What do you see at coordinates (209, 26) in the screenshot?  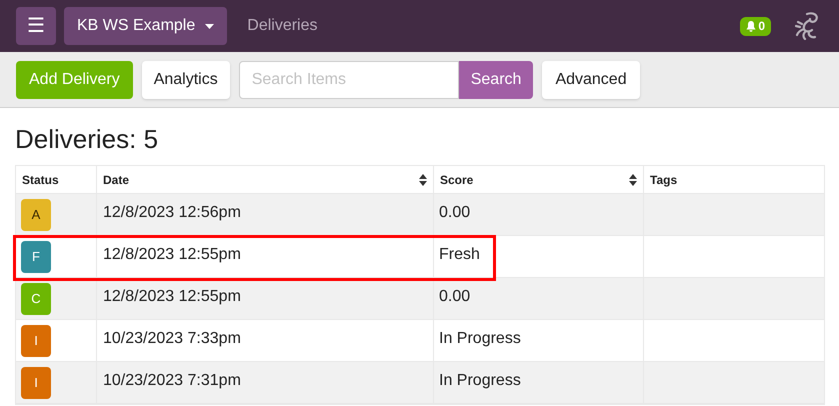 I see `caret-icon` at bounding box center [209, 26].